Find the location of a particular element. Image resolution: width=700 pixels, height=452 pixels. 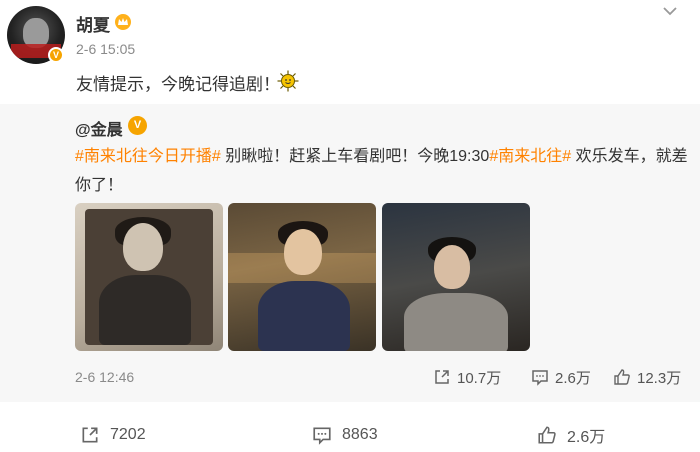

repost-like-button: 12.3万 is located at coordinates (647, 377).